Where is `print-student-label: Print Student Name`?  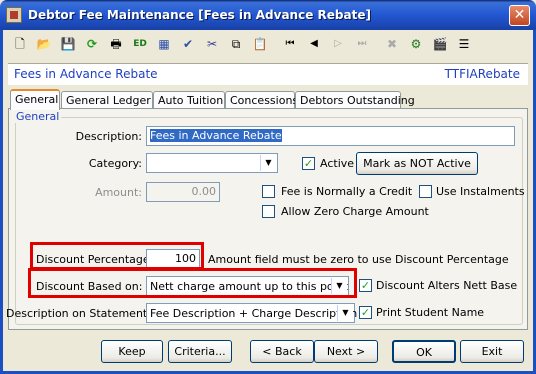 print-student-label: Print Student Name is located at coordinates (430, 312).